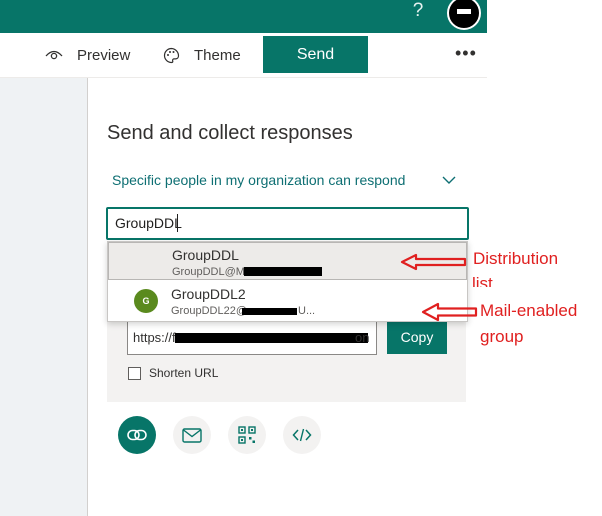 This screenshot has width=602, height=516. I want to click on mail-enabled-annotation: Mail-enabled, so click(529, 310).